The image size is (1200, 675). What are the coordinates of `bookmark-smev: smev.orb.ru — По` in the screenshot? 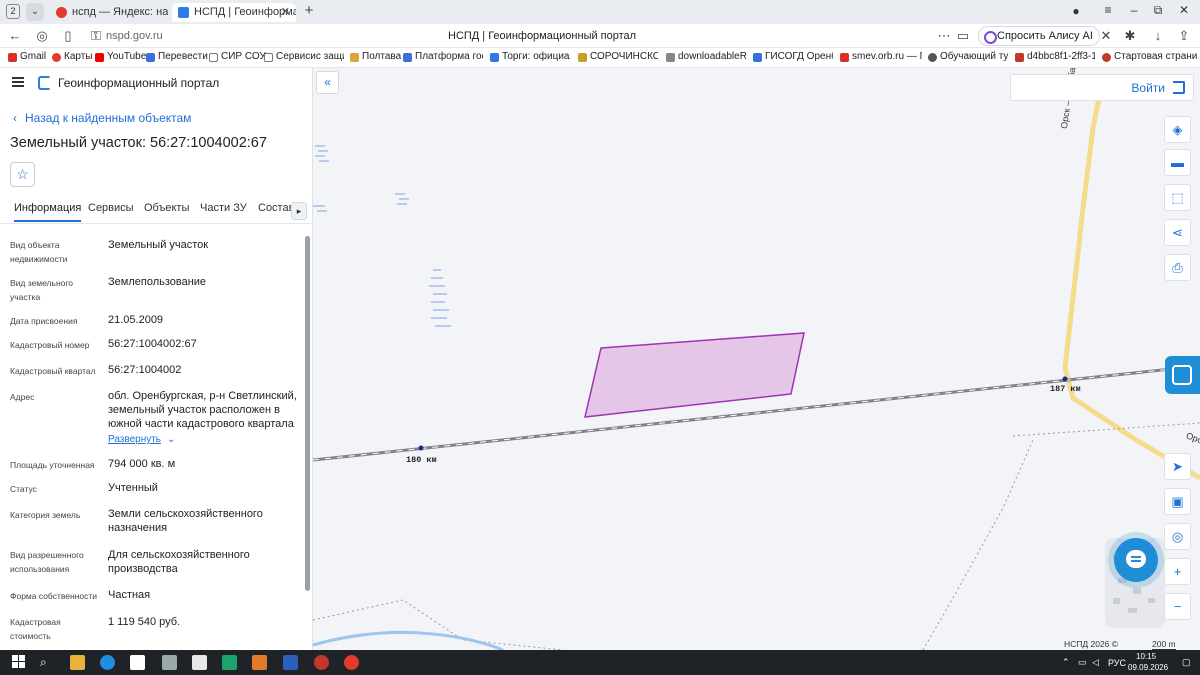 It's located at (881, 56).